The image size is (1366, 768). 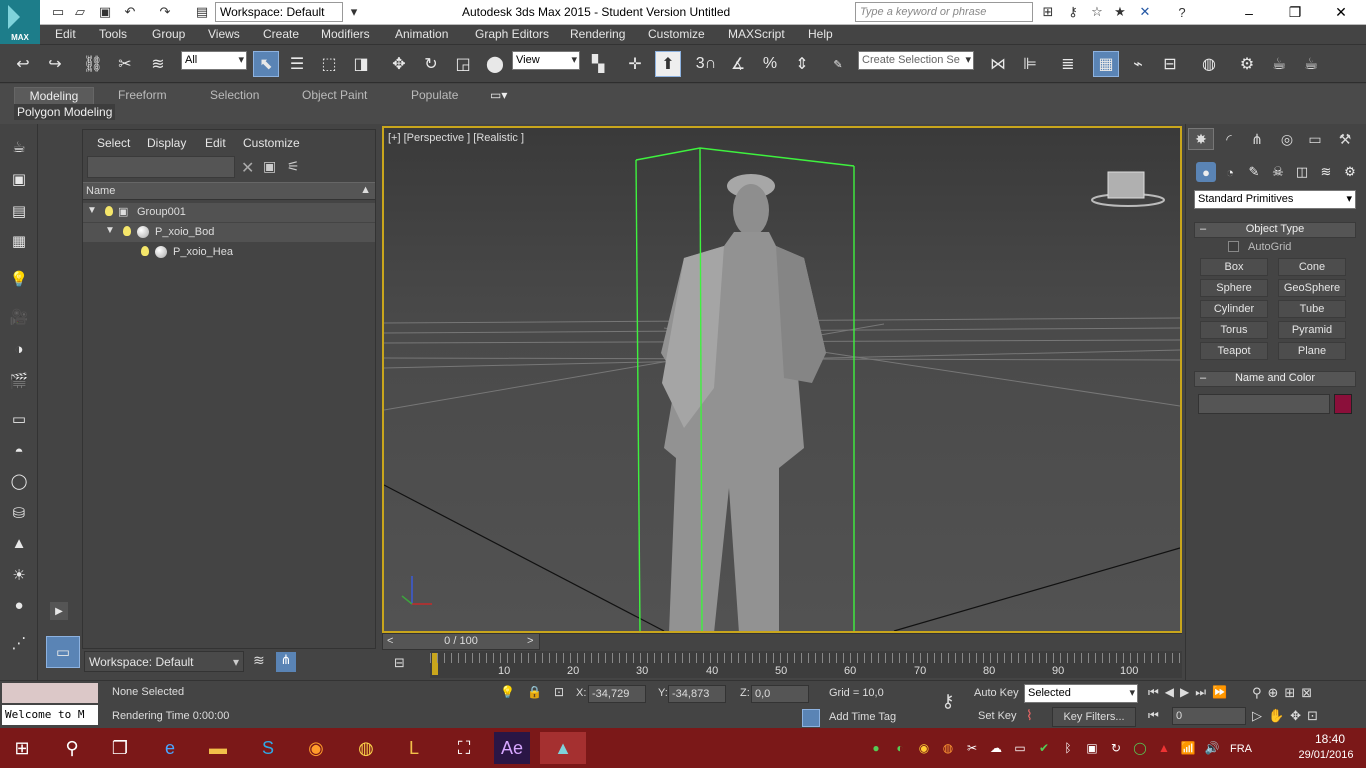 What do you see at coordinates (166, 143) in the screenshot?
I see `explorer-tab-display: Display` at bounding box center [166, 143].